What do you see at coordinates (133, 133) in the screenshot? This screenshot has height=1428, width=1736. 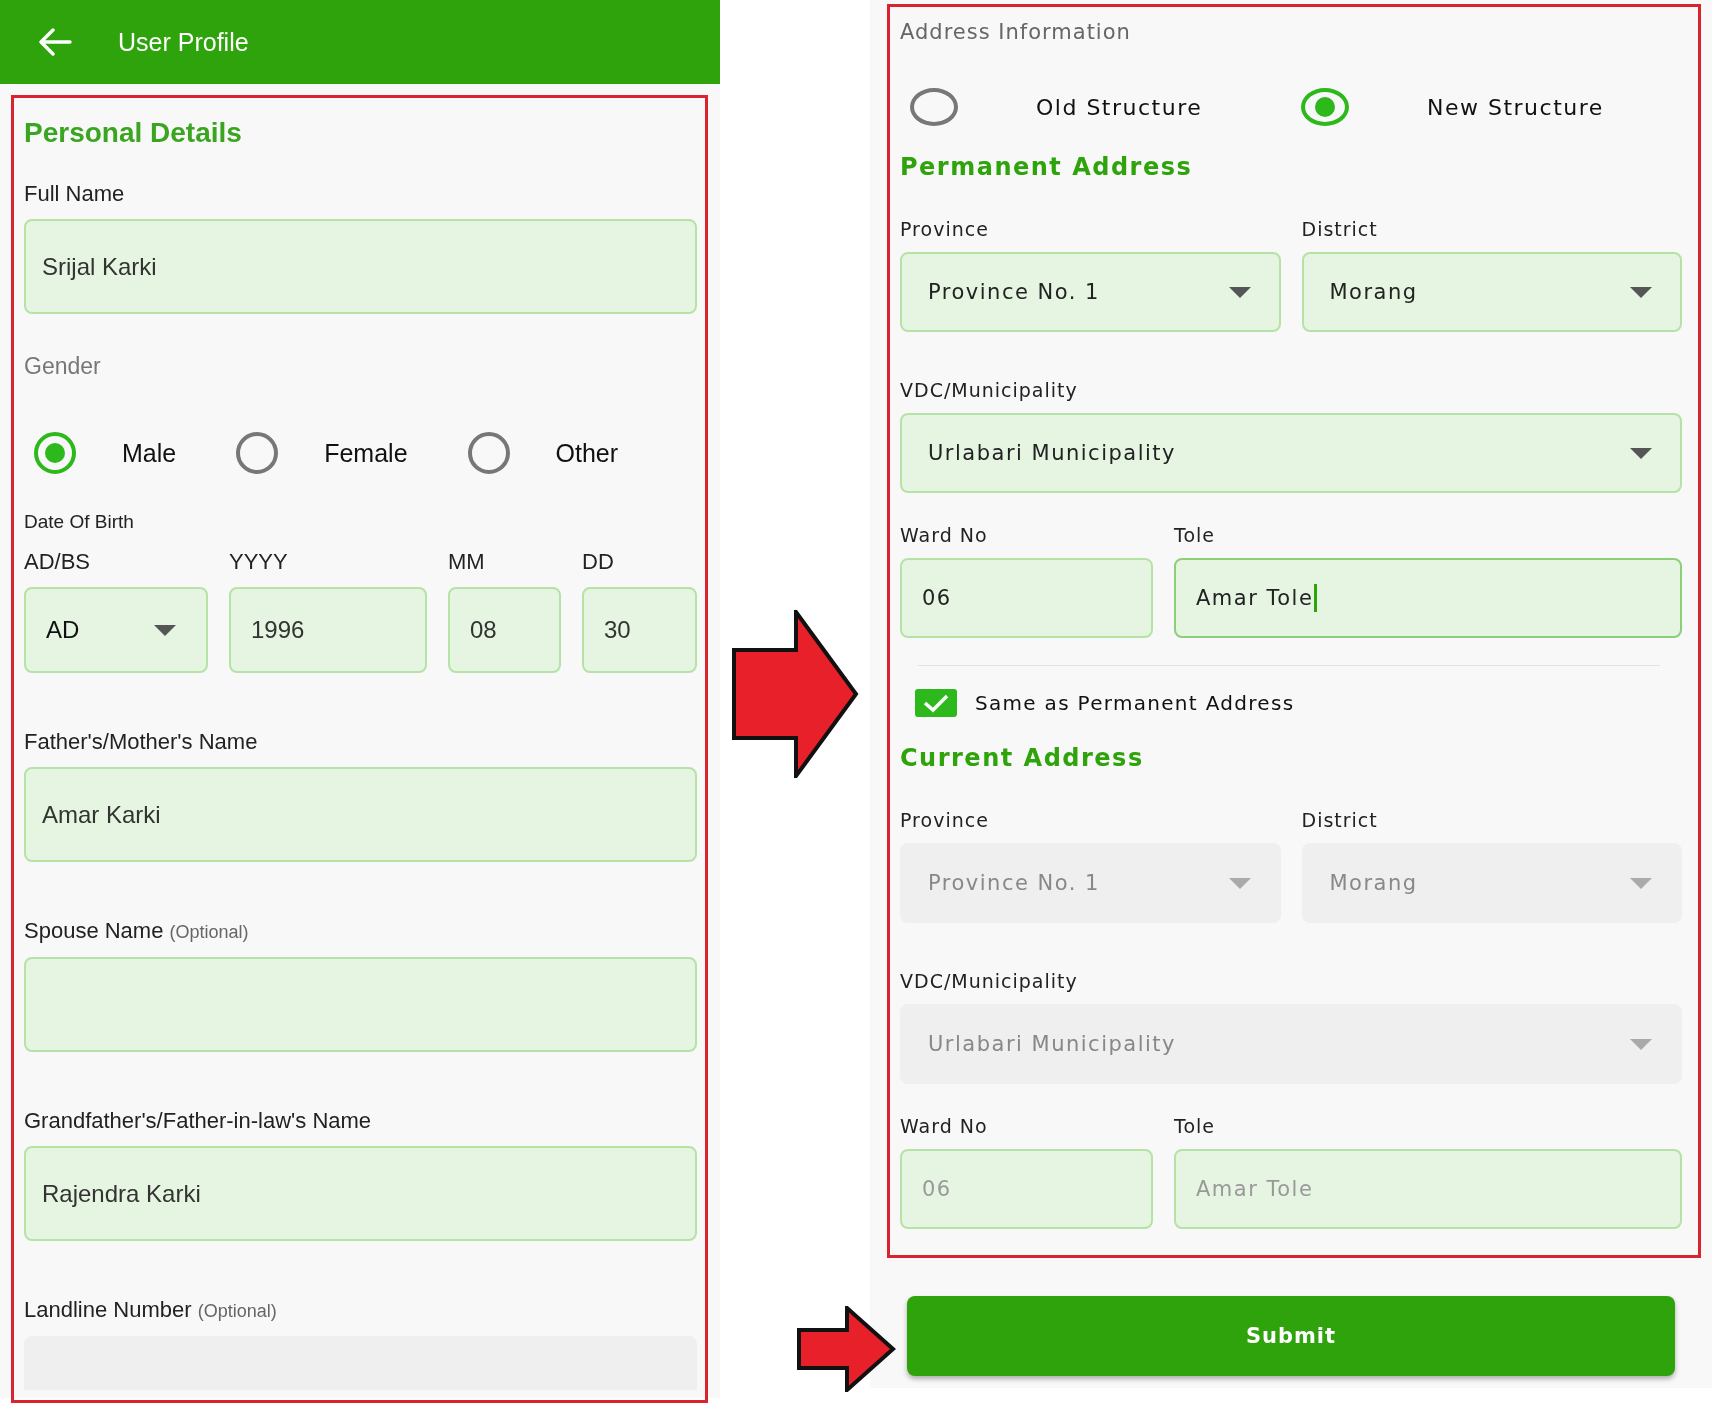 I see `section-heading: Personal Details` at bounding box center [133, 133].